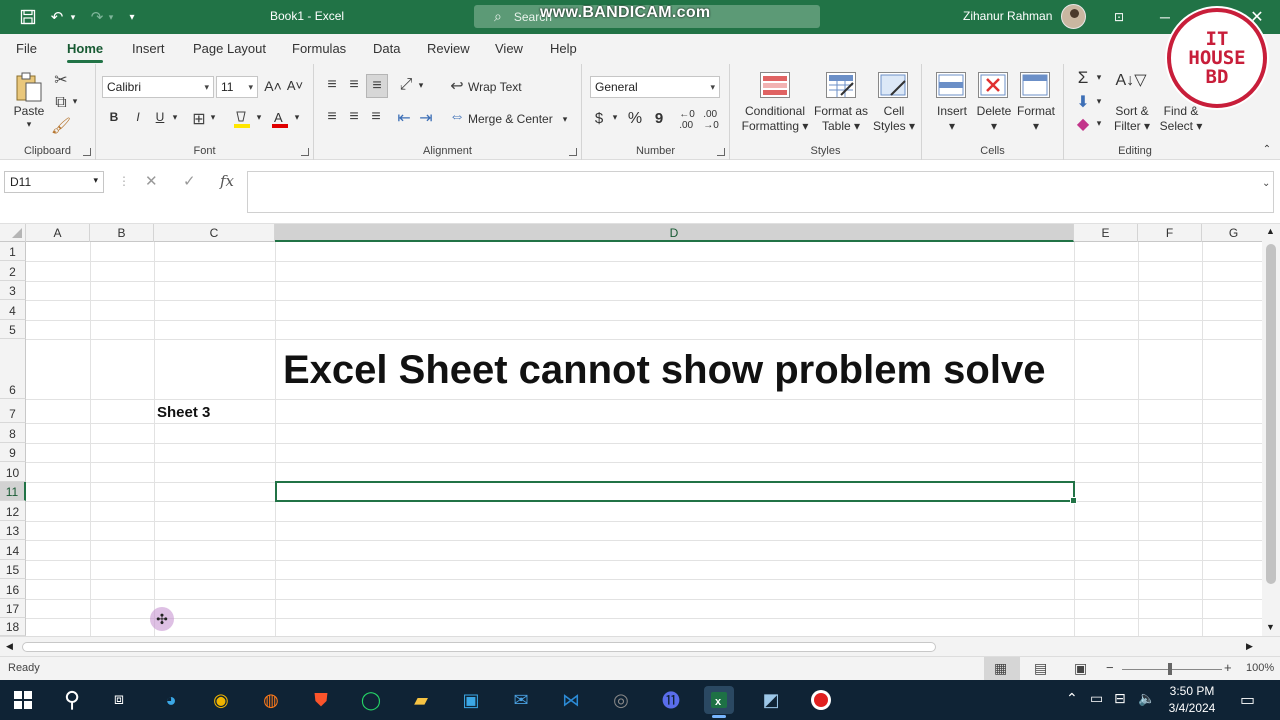  What do you see at coordinates (1040, 668) in the screenshot?
I see `page-layout-view-icon: ▤` at bounding box center [1040, 668].